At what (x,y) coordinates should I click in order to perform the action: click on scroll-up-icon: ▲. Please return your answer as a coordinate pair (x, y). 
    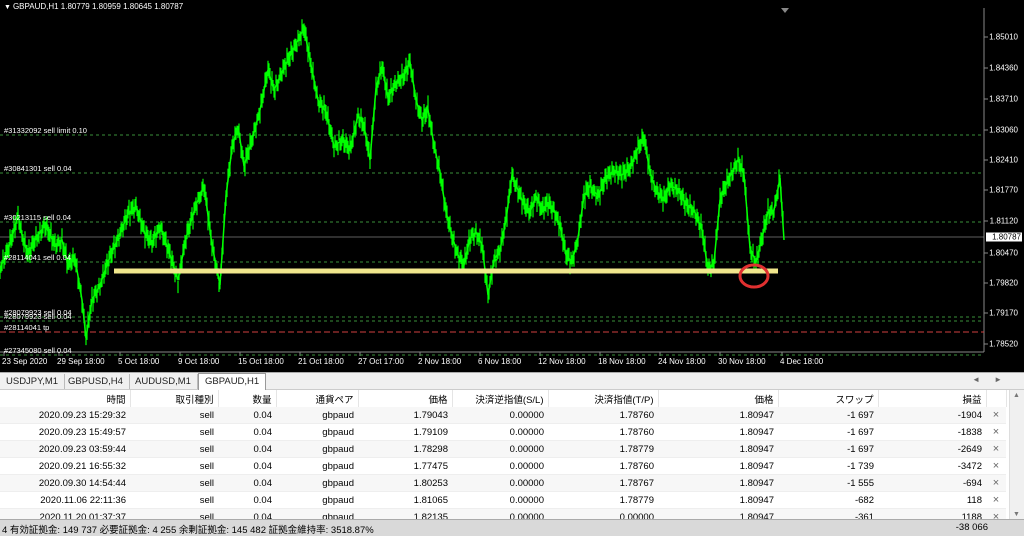
    Looking at the image, I should click on (1016, 395).